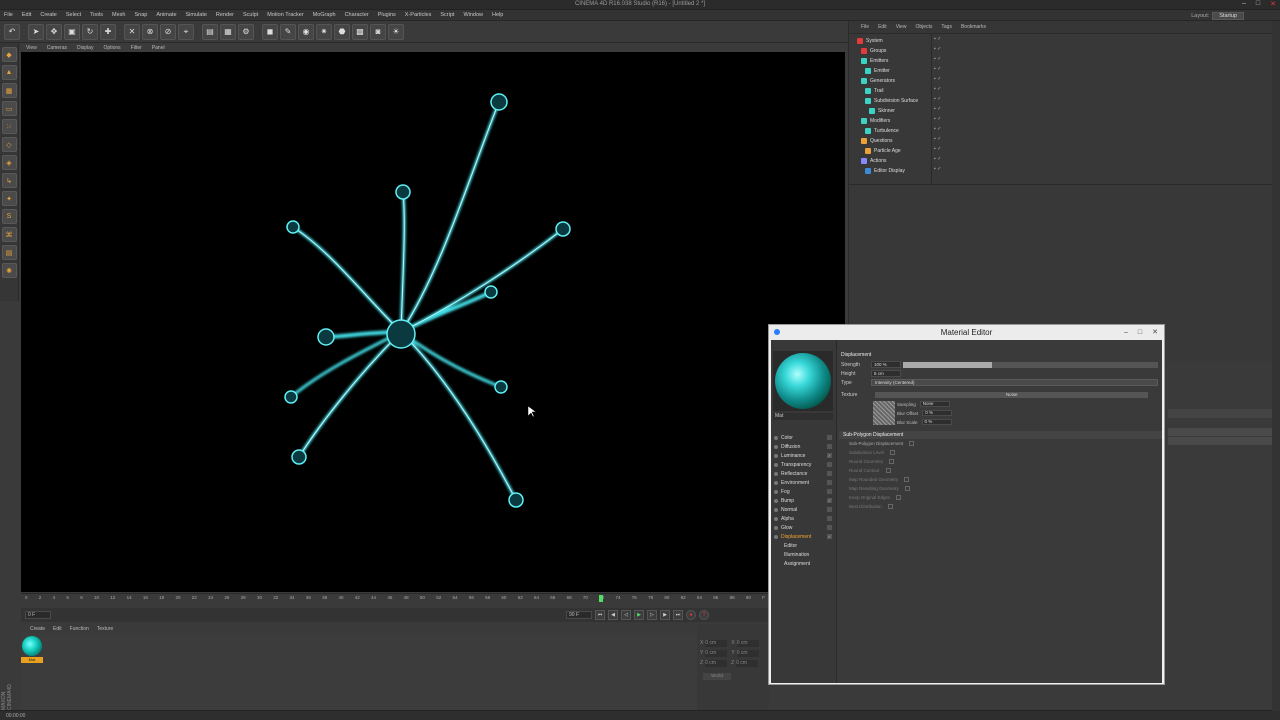  I want to click on undo-icon: ↶, so click(12, 31).